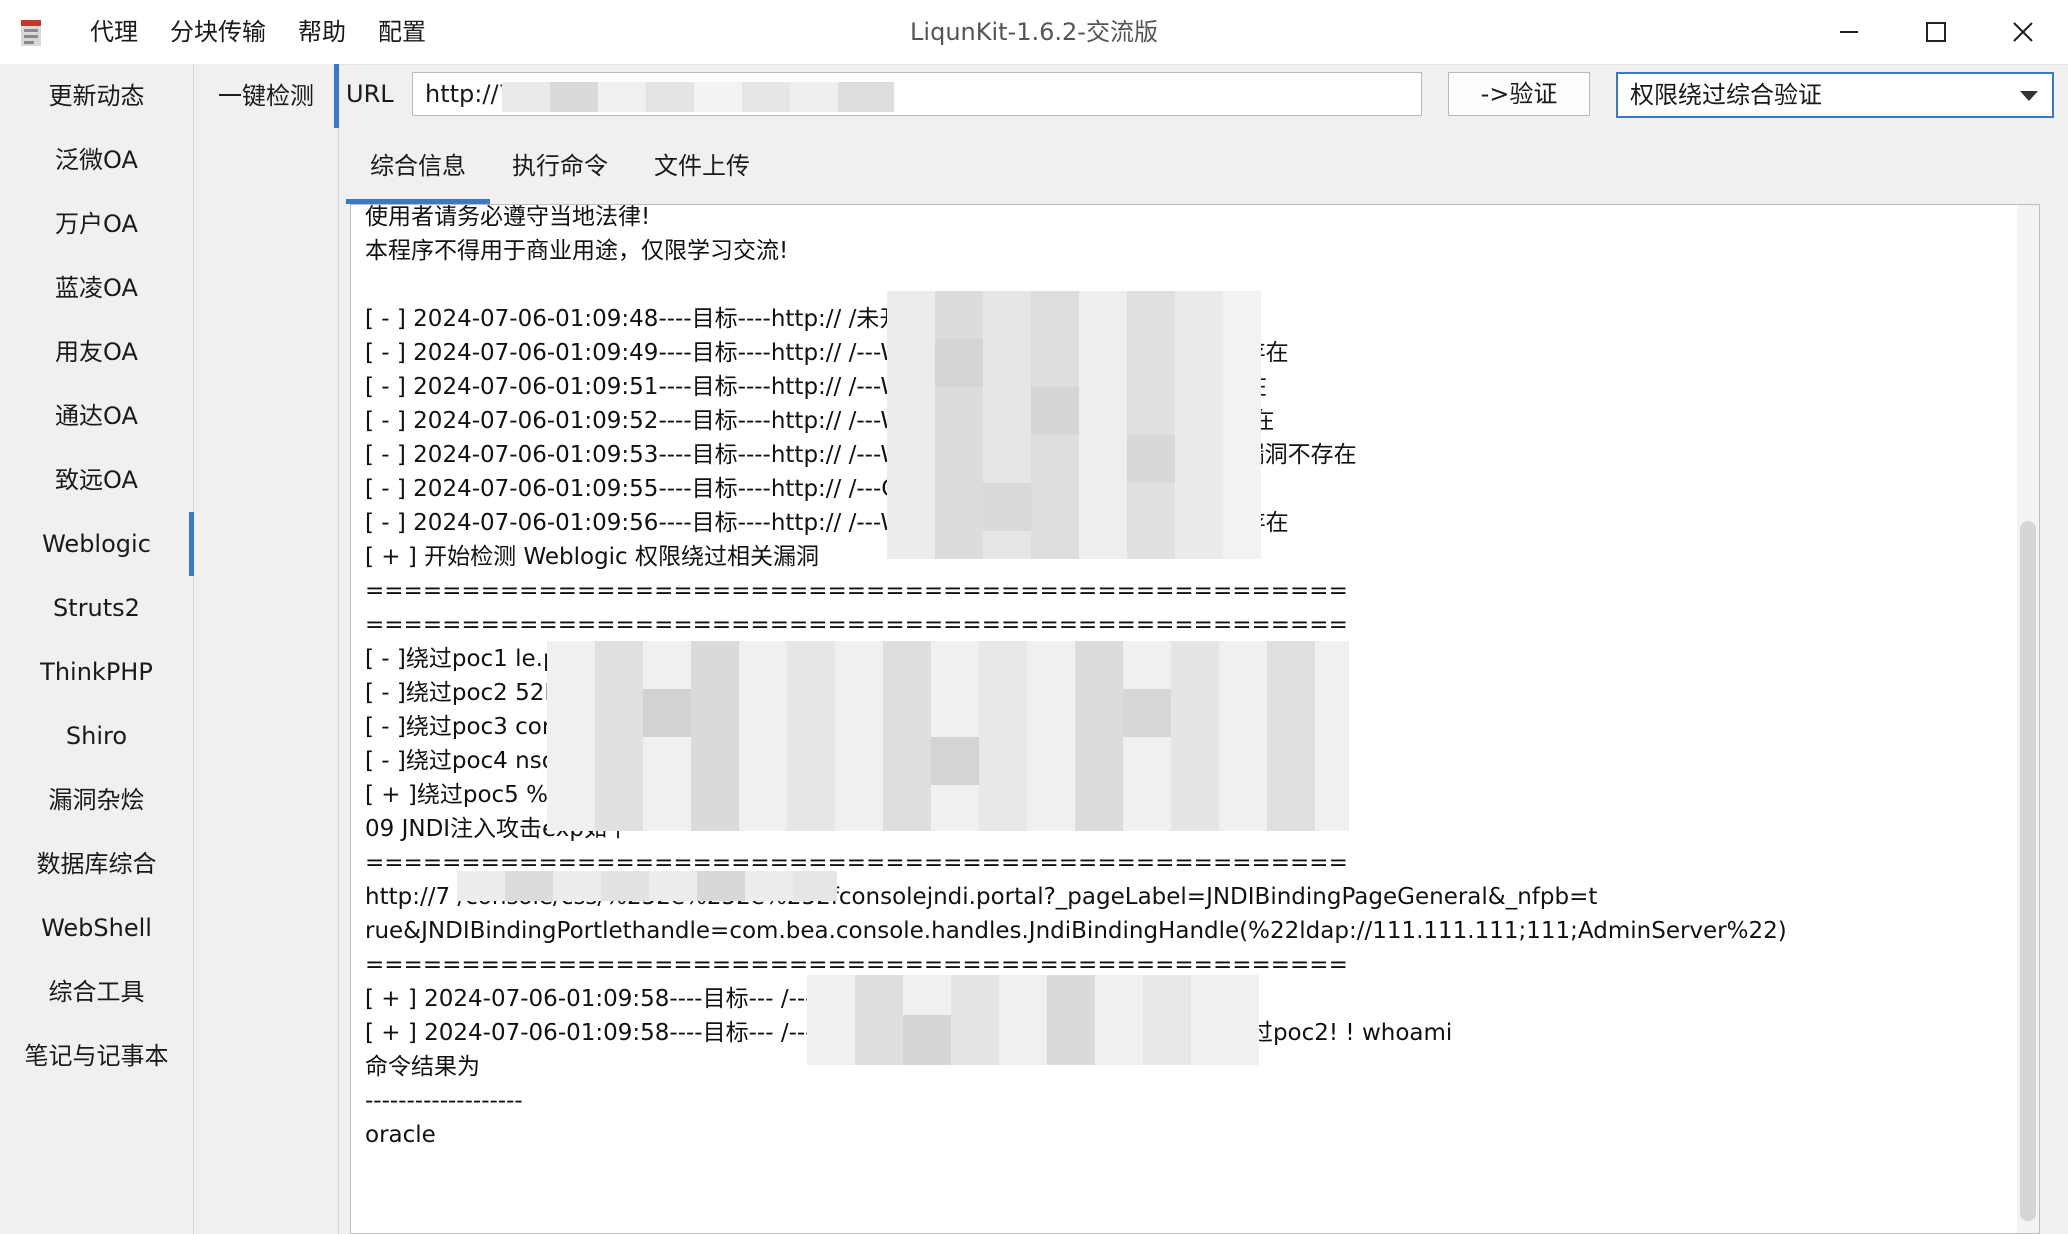 The height and width of the screenshot is (1234, 2068). I want to click on sidebar-item-misc-vulns: 漏洞杂烩, so click(96, 800).